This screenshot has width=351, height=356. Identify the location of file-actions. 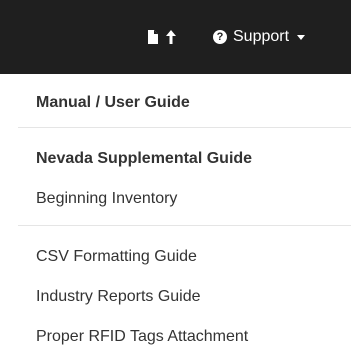
(162, 37).